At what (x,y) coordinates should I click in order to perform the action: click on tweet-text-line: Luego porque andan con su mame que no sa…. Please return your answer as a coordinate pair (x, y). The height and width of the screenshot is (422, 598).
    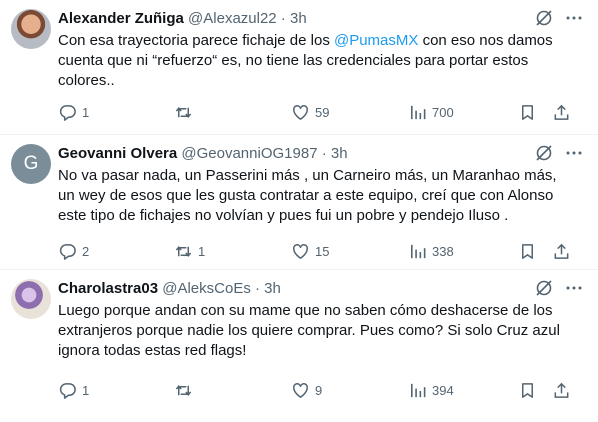
    Looking at the image, I should click on (305, 310).